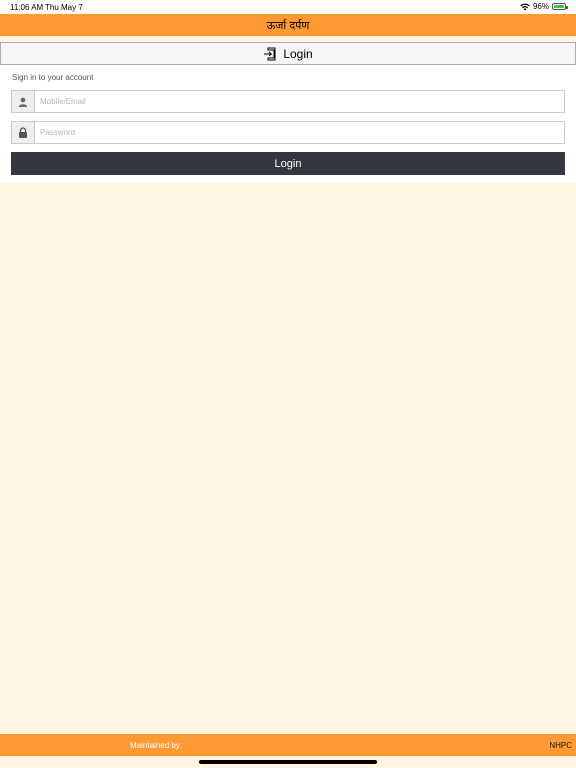 The height and width of the screenshot is (768, 576). What do you see at coordinates (560, 745) in the screenshot?
I see `maintainer-org: NHPC` at bounding box center [560, 745].